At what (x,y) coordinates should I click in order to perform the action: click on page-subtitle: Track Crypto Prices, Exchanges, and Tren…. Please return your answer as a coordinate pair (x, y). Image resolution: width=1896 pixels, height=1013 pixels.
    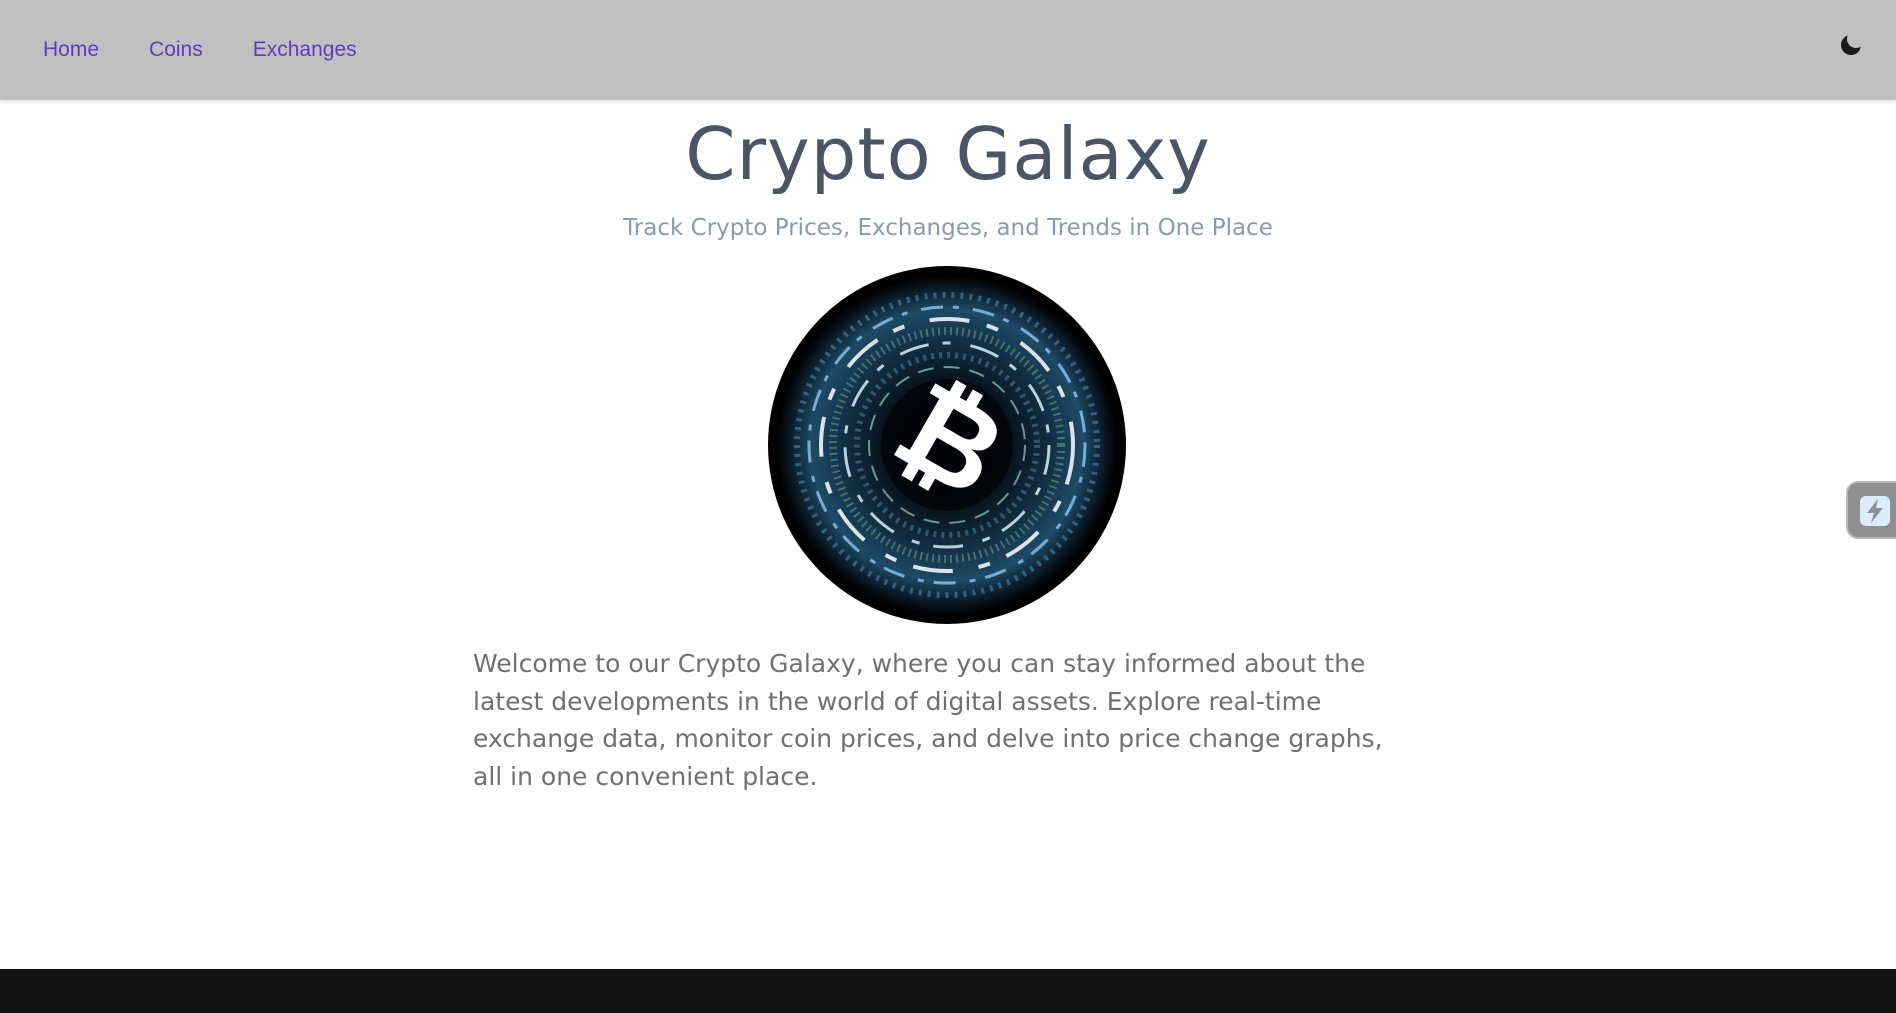
    Looking at the image, I should click on (948, 228).